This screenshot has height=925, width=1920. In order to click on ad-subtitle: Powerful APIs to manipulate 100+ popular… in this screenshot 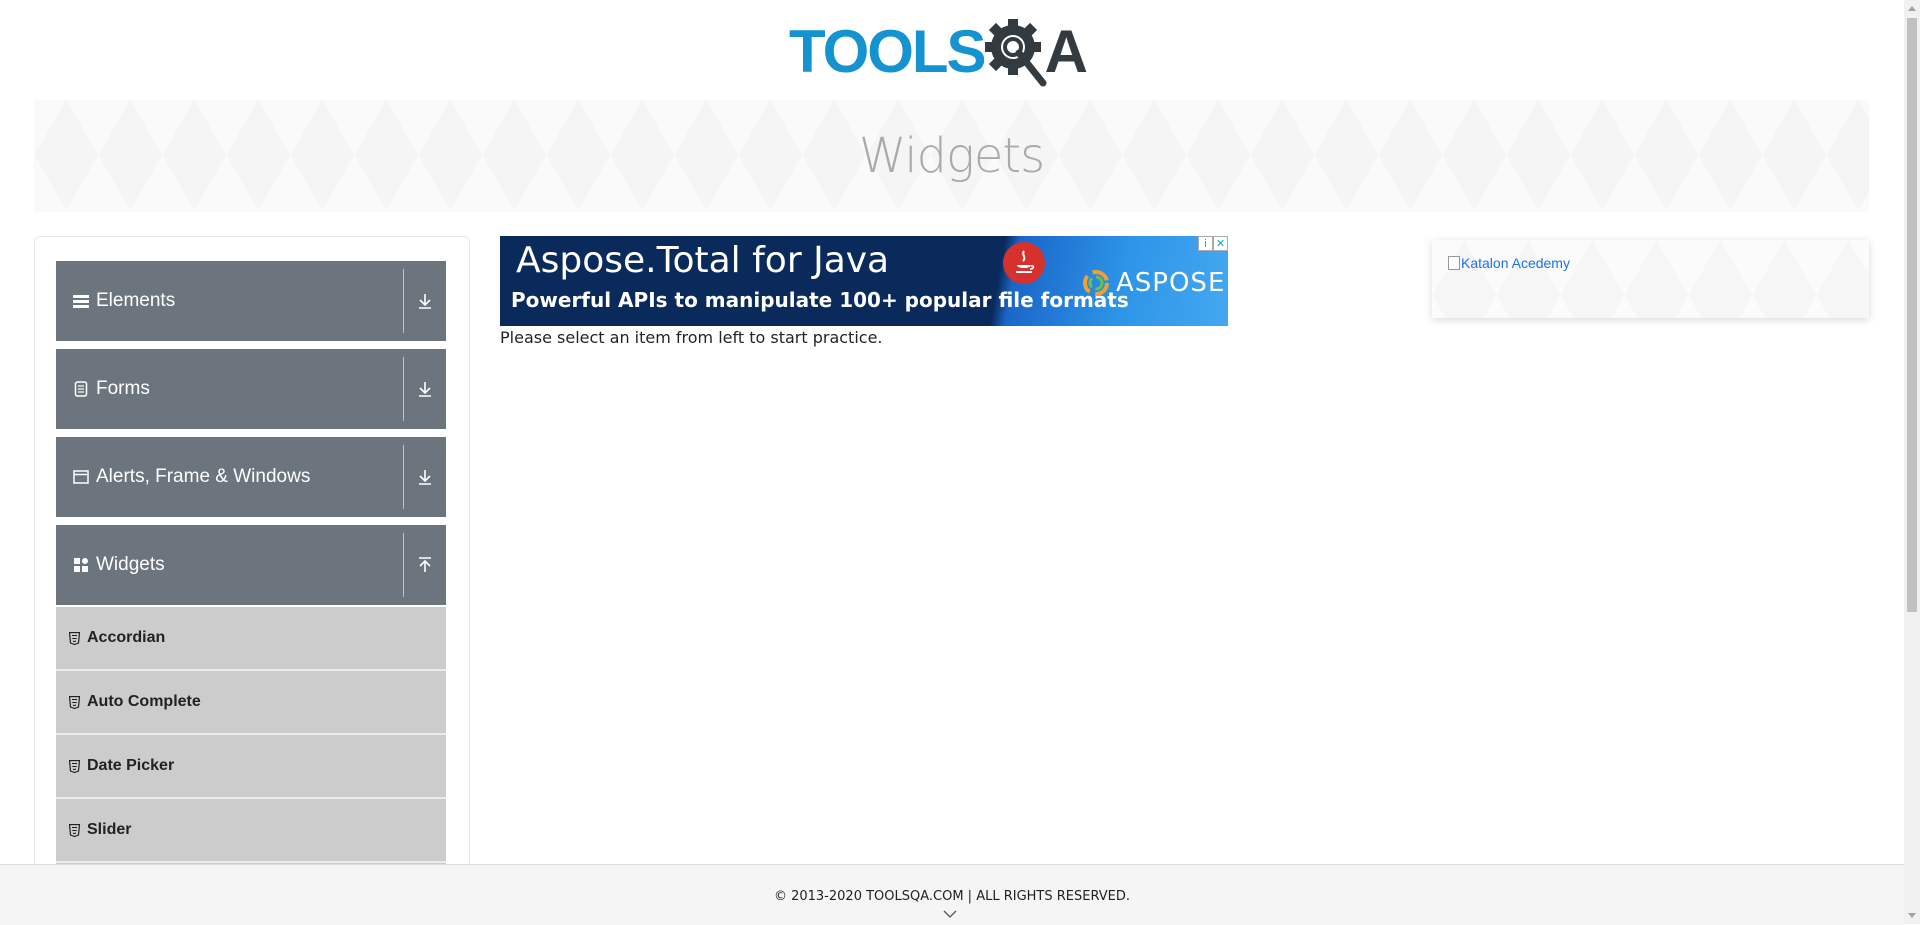, I will do `click(820, 300)`.